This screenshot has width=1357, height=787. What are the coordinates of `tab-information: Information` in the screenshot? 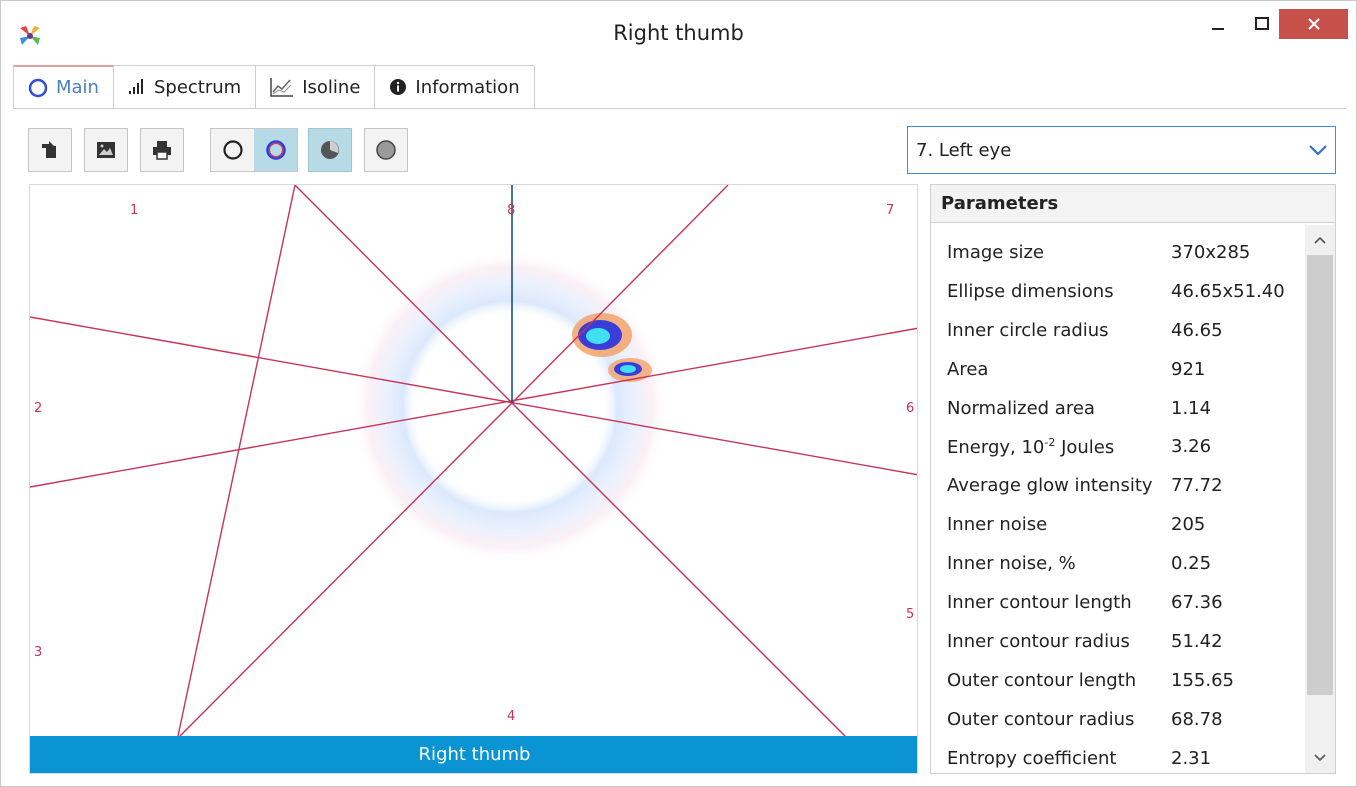 It's located at (455, 87).